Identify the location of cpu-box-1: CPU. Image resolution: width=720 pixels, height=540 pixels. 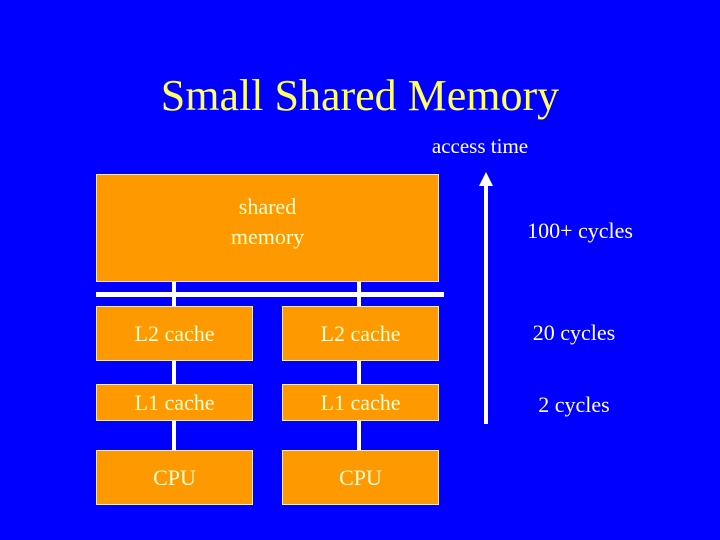
(174, 477).